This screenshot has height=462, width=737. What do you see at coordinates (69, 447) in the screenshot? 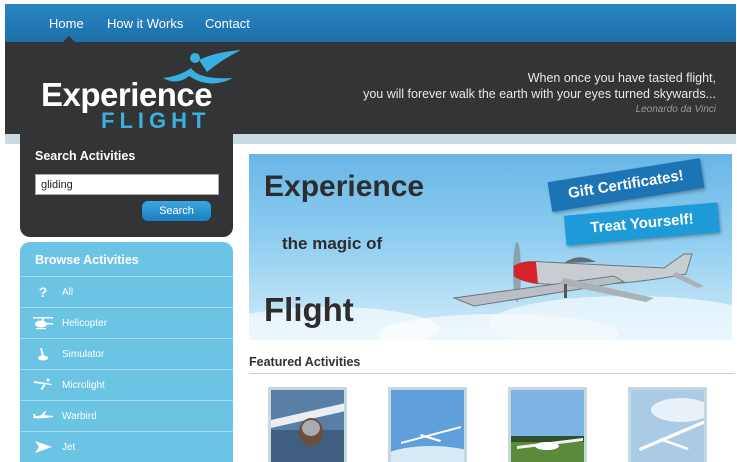
I see `browse-item-label: Jet` at bounding box center [69, 447].